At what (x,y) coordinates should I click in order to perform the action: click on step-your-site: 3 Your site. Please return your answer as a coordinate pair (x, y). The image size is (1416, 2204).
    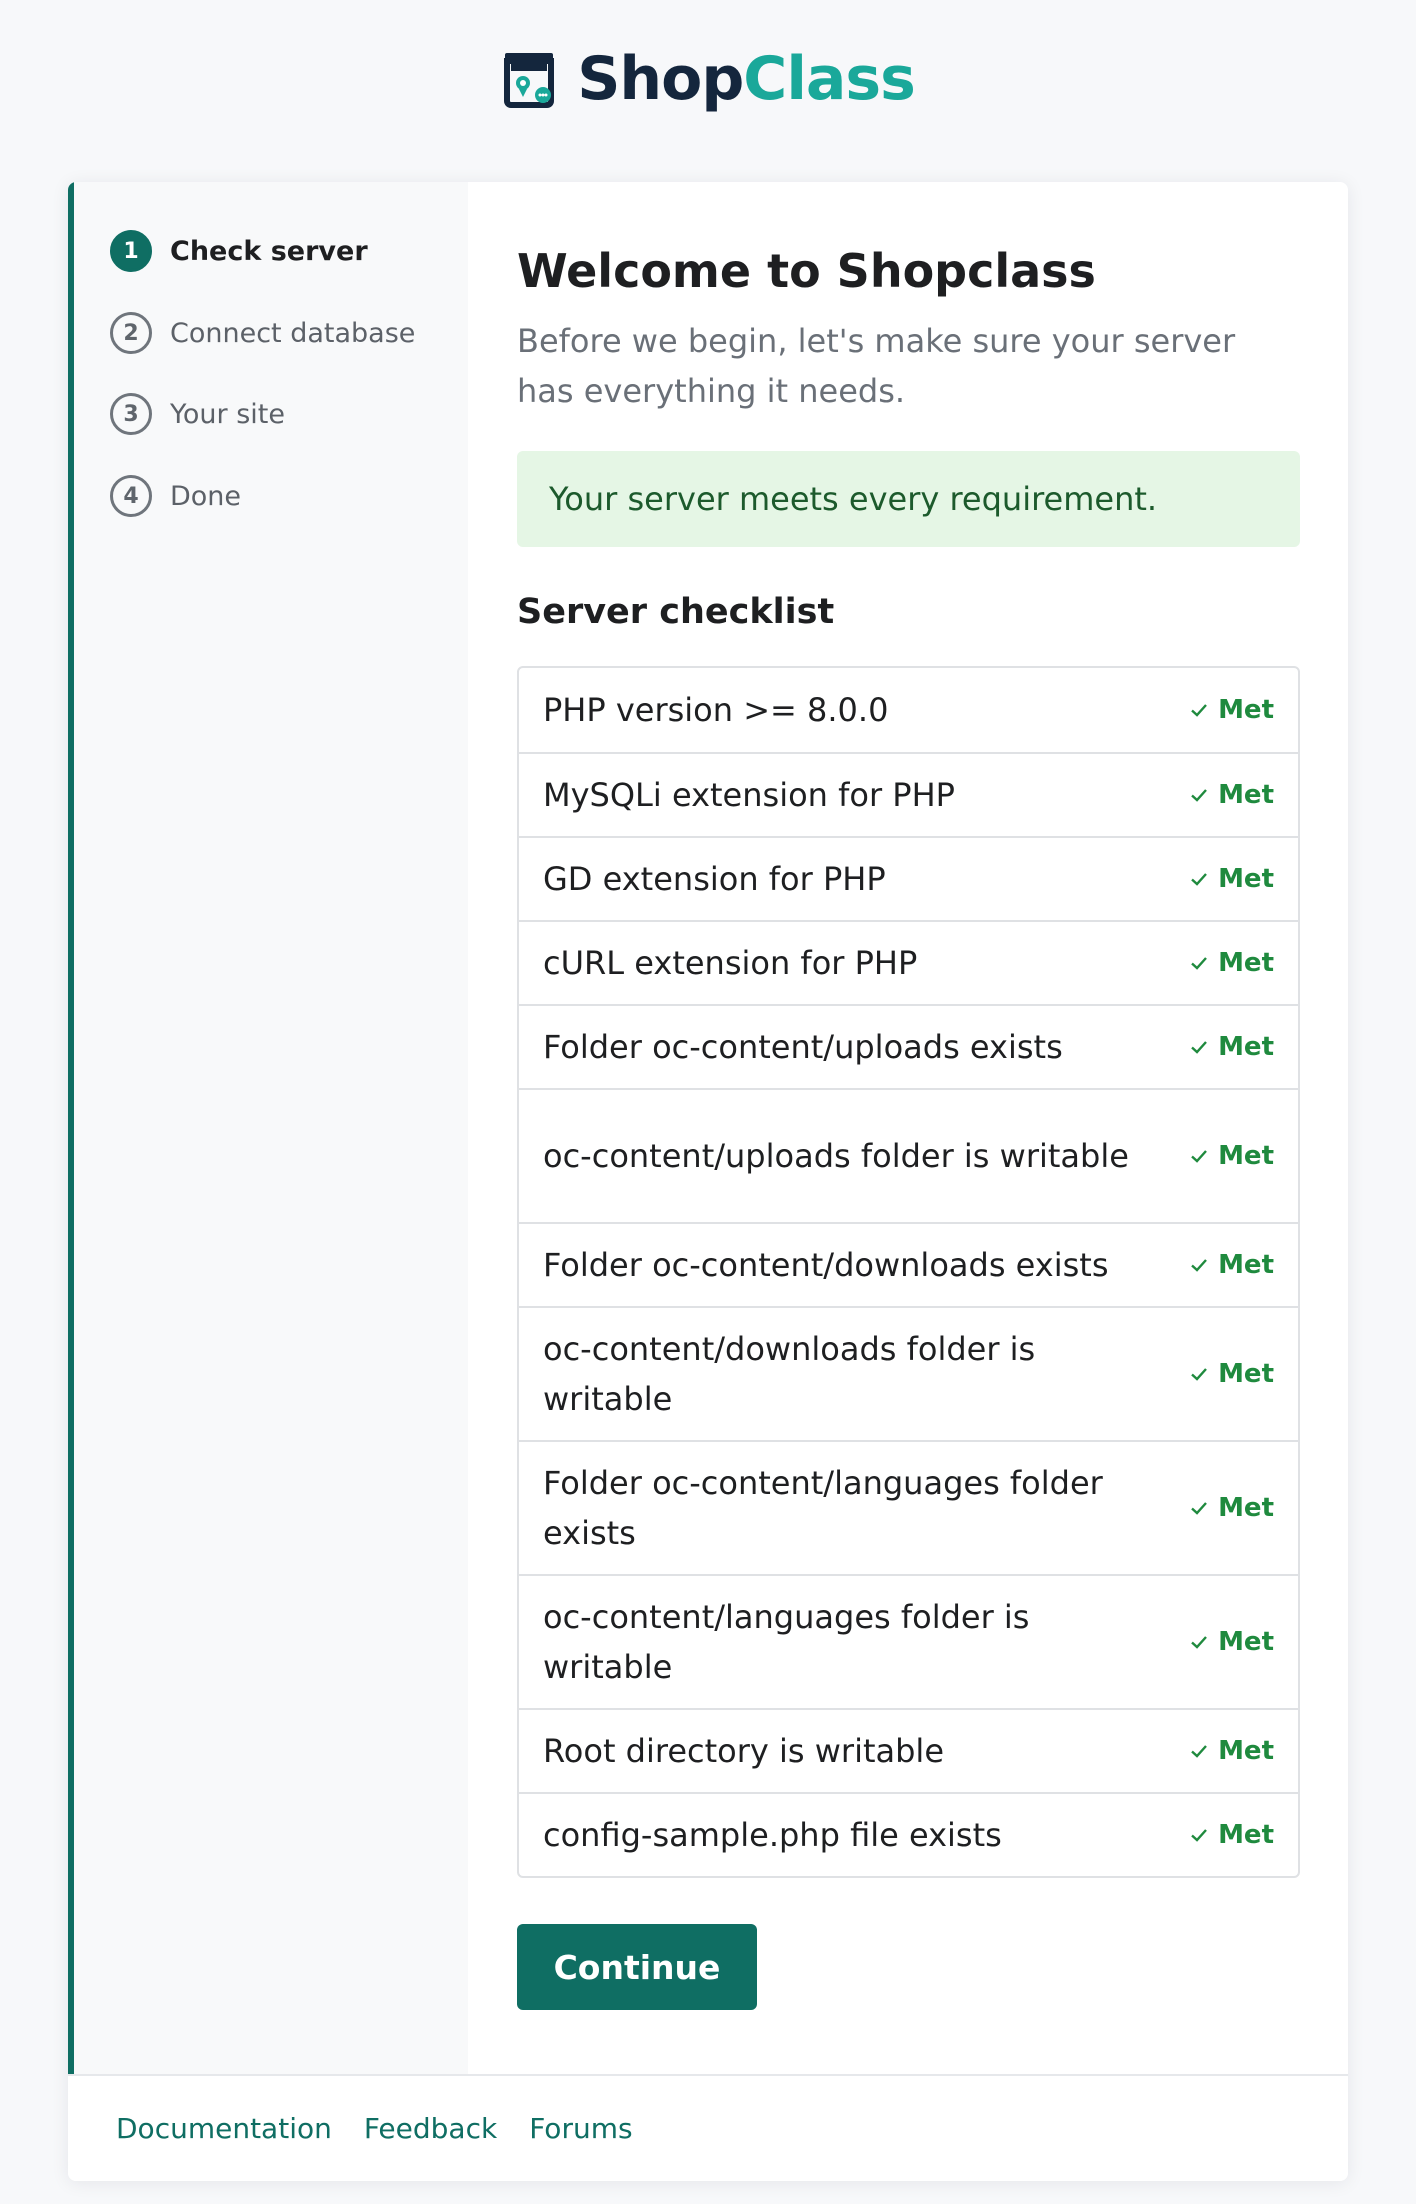
    Looking at the image, I should click on (197, 414).